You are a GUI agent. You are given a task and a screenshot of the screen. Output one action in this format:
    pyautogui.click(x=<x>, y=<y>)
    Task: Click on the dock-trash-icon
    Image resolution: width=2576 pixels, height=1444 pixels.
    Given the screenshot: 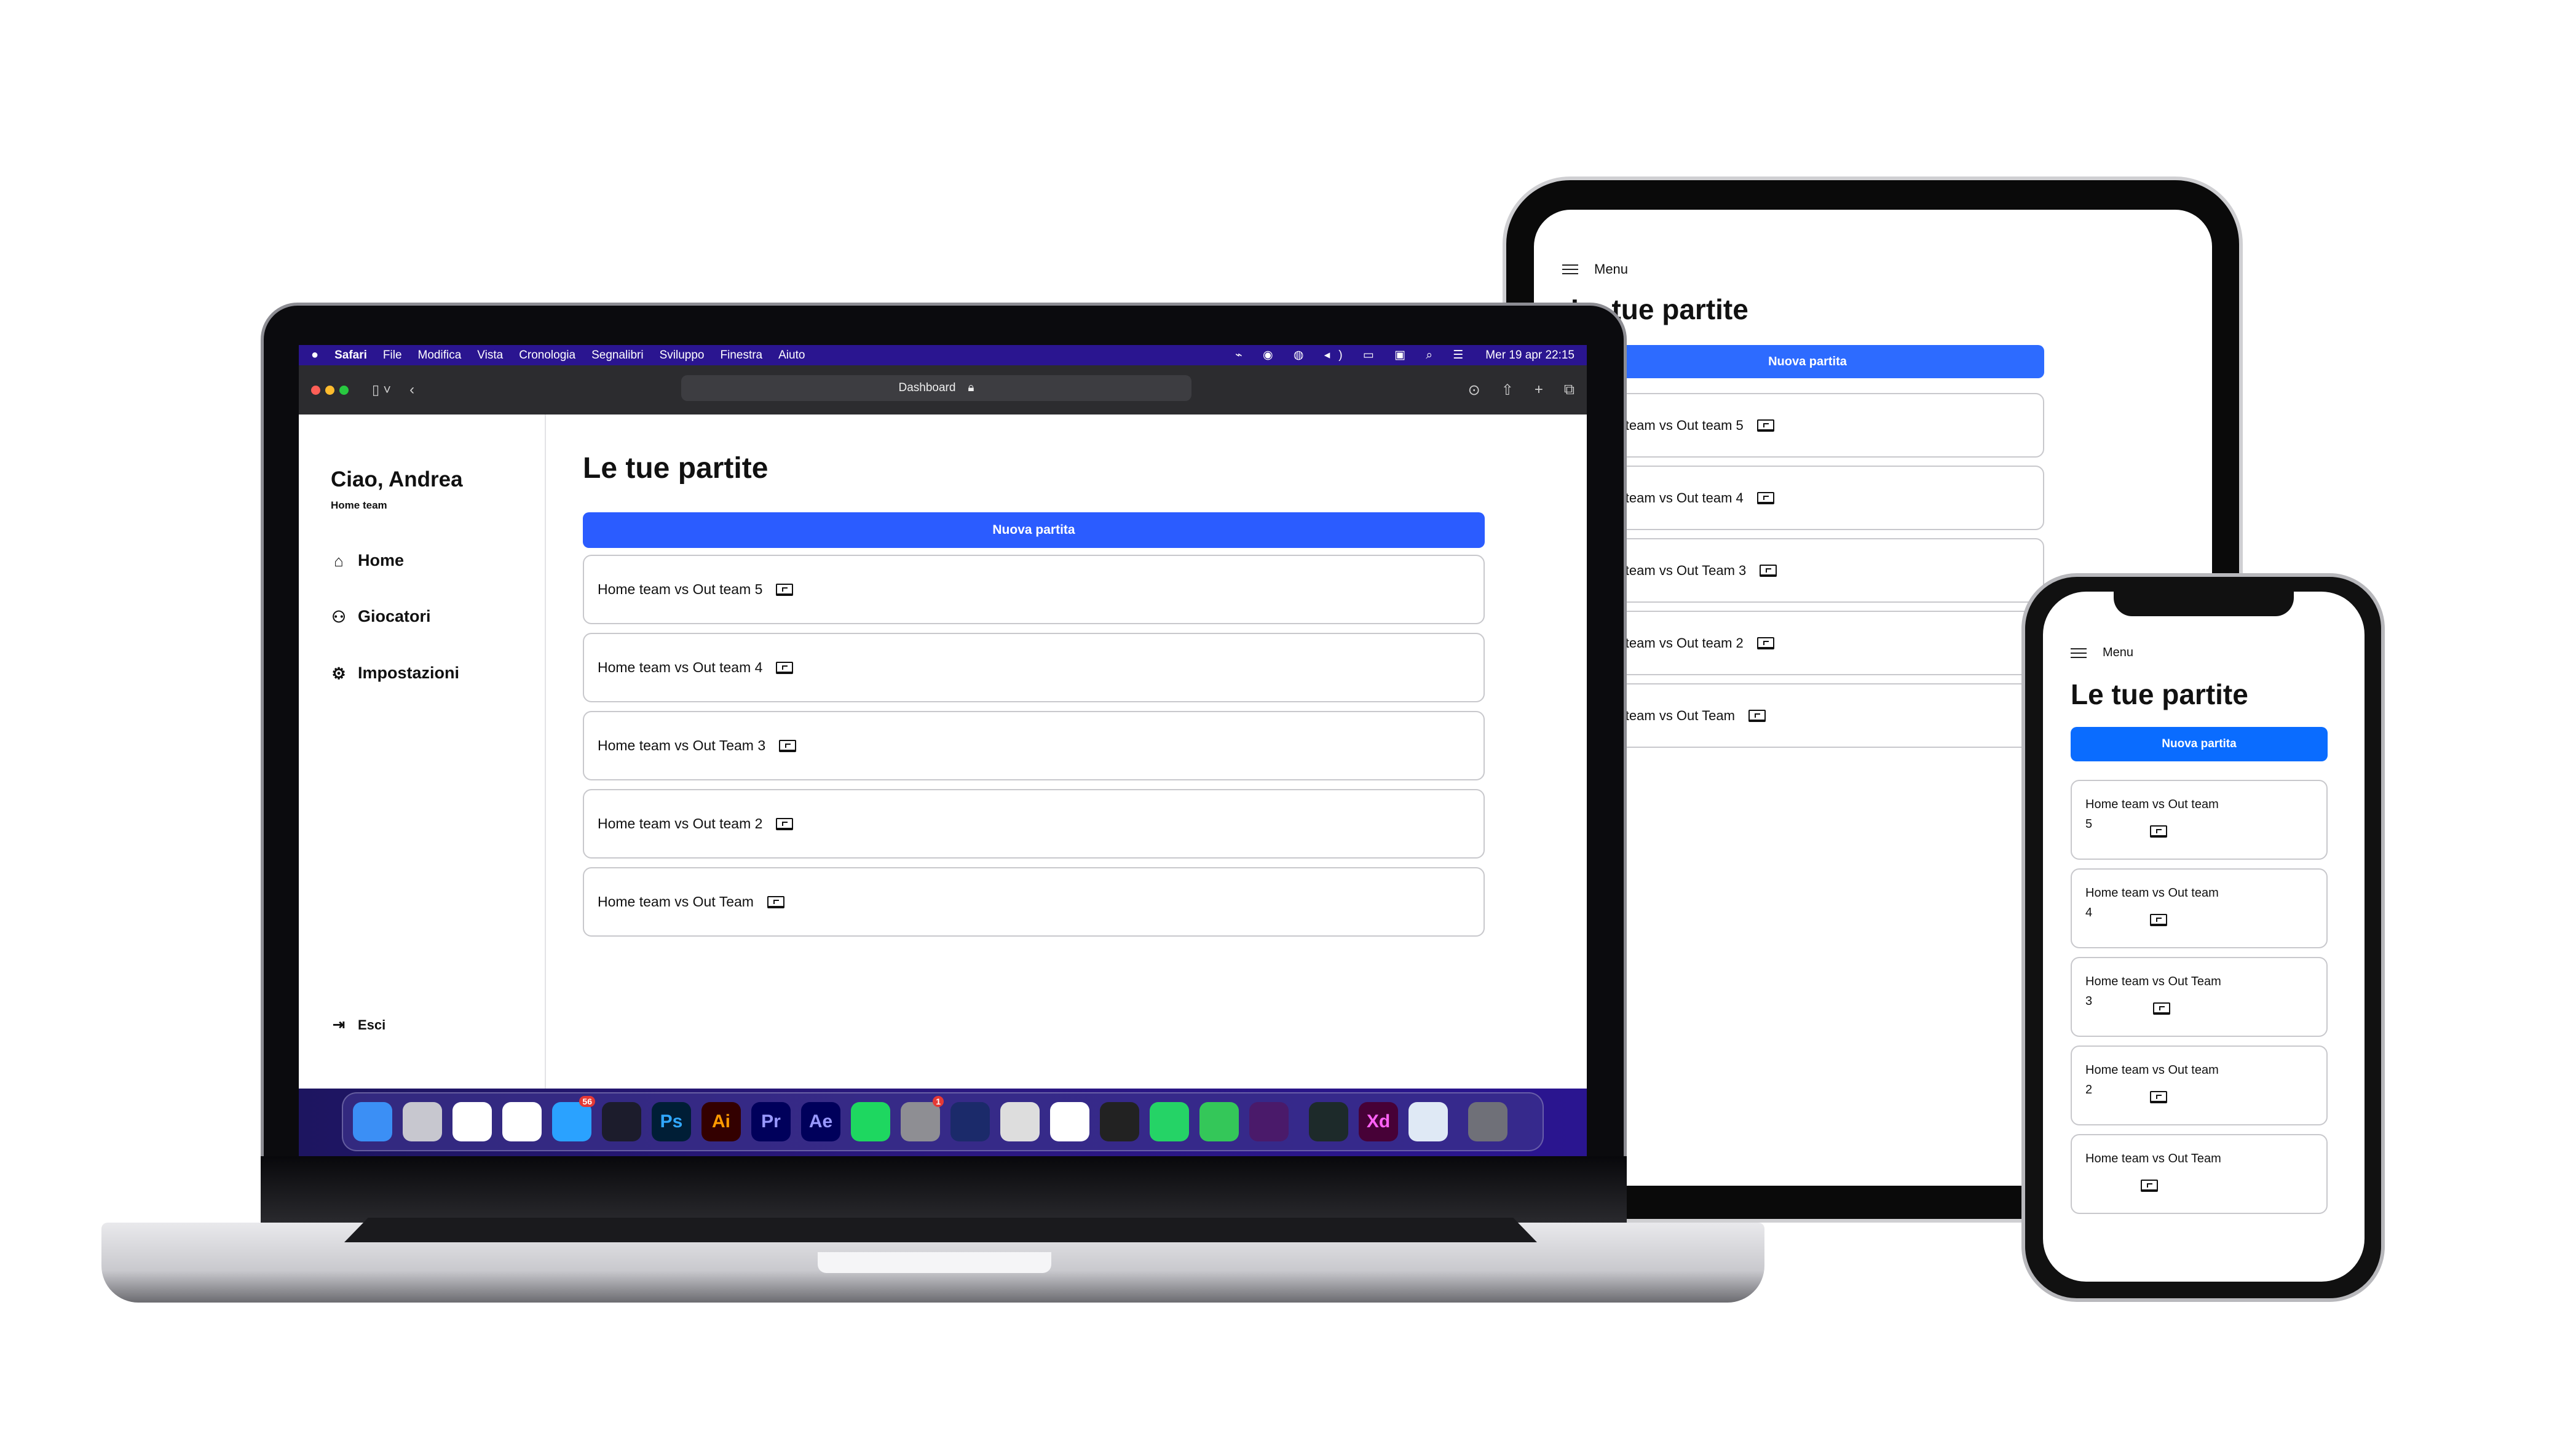 What is the action you would take?
    pyautogui.click(x=1487, y=1121)
    